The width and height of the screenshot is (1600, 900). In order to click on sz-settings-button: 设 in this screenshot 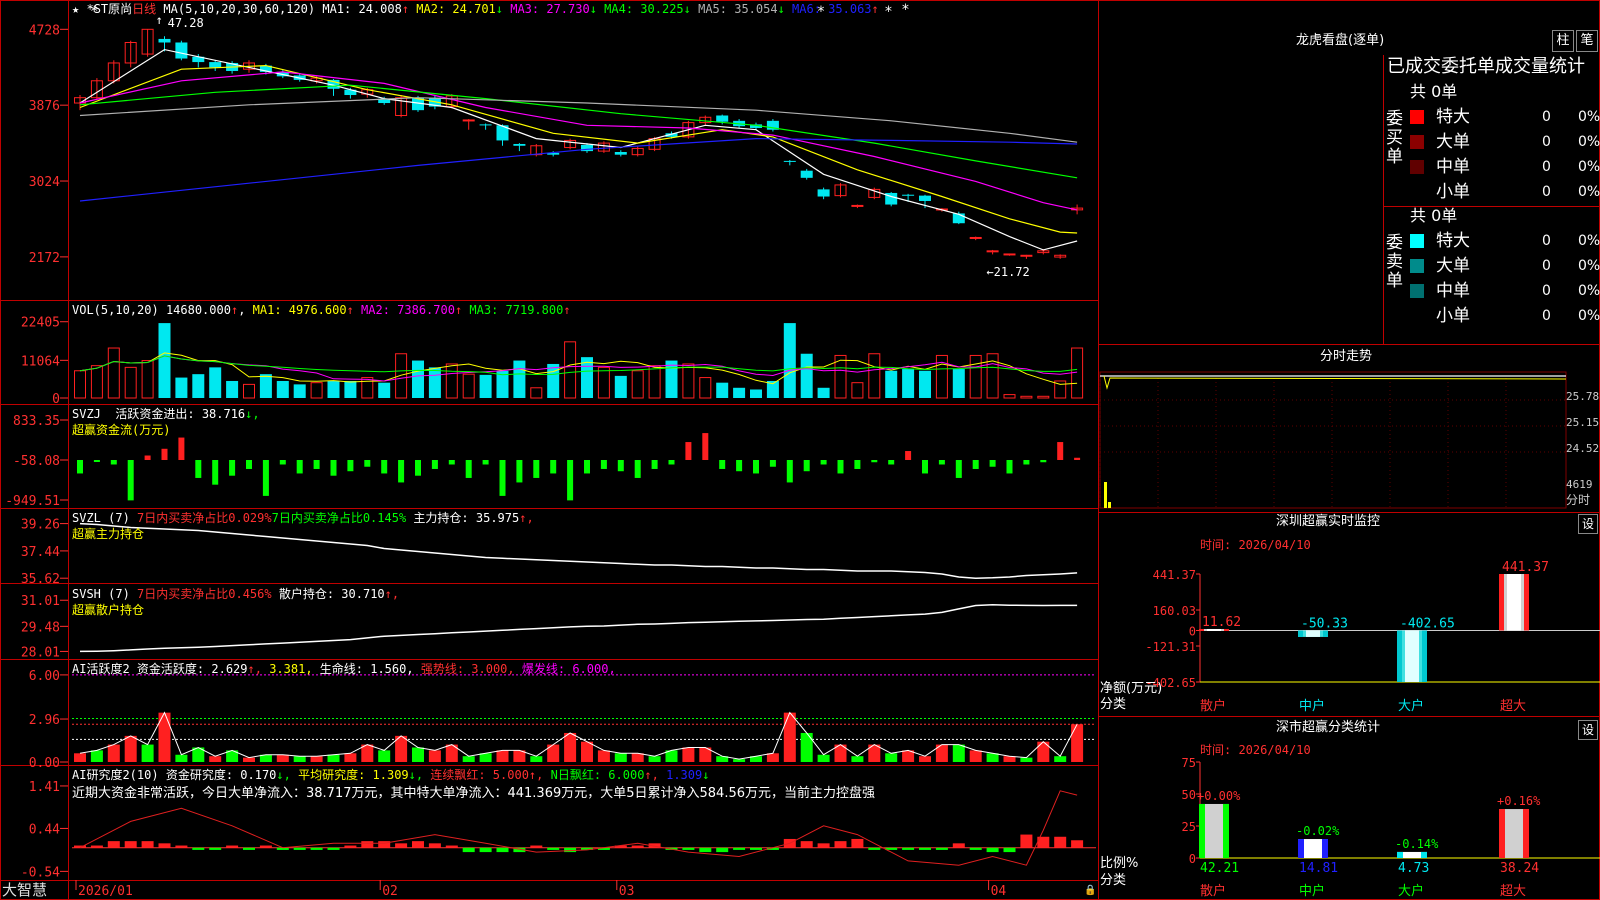, I will do `click(1588, 524)`.